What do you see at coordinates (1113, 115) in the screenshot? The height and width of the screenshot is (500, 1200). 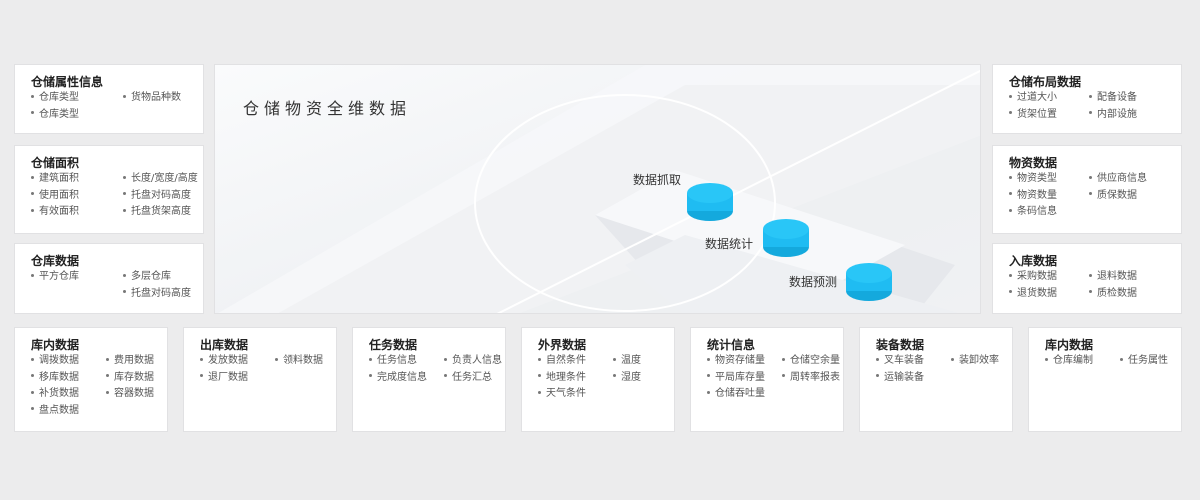 I see `list-item: 内部设施` at bounding box center [1113, 115].